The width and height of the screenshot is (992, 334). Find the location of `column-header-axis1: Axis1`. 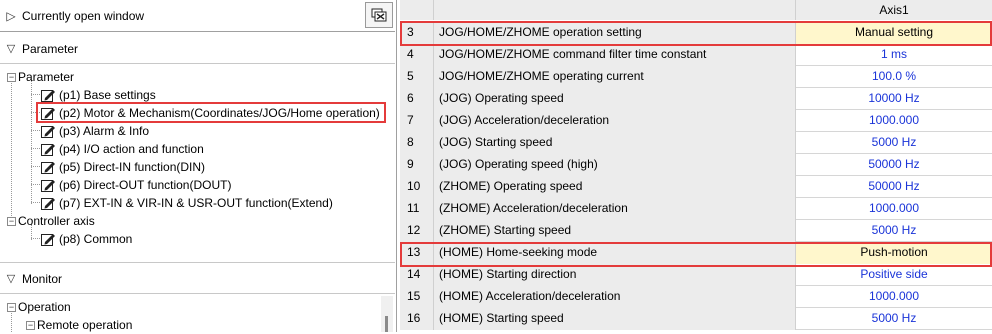

column-header-axis1: Axis1 is located at coordinates (894, 10).